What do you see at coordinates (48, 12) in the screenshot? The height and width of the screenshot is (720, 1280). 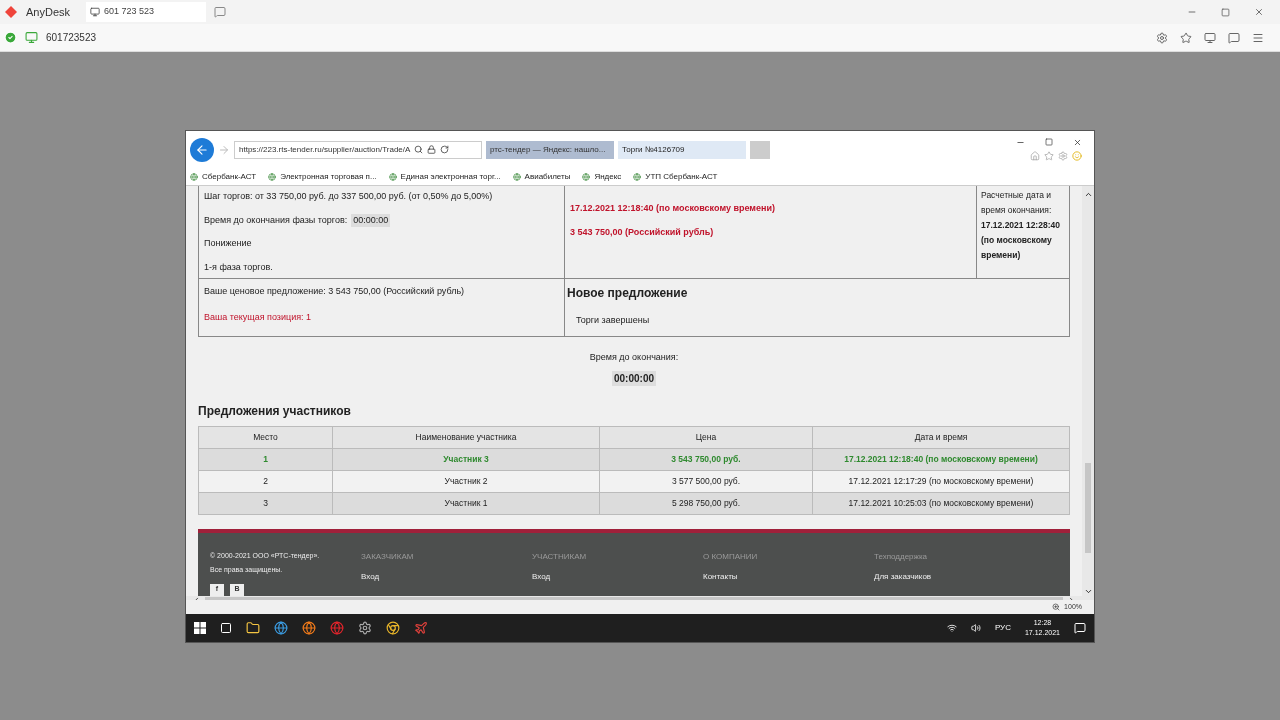 I see `app-name: AnyDesk` at bounding box center [48, 12].